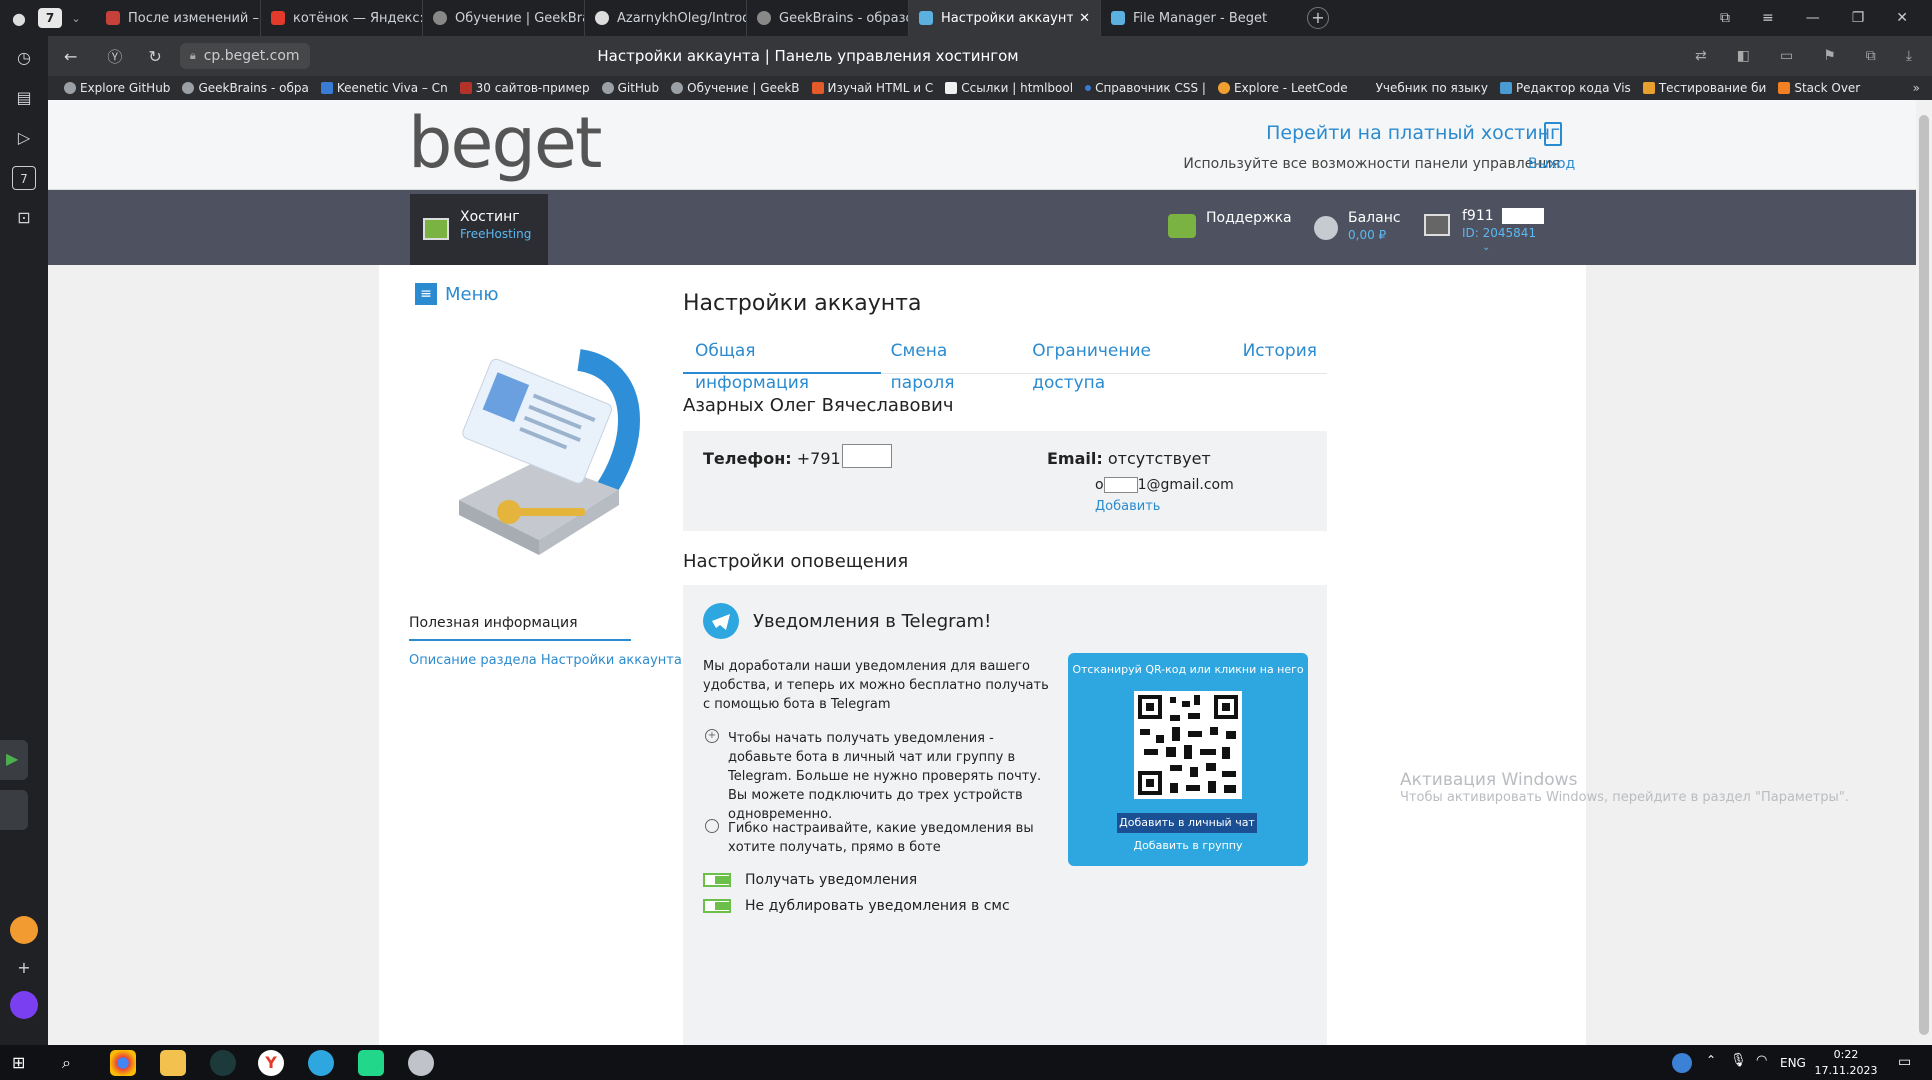 The width and height of the screenshot is (1932, 1080). Describe the element at coordinates (1565, 88) in the screenshot. I see `bookmark-item: Редактор кода Vis` at that location.